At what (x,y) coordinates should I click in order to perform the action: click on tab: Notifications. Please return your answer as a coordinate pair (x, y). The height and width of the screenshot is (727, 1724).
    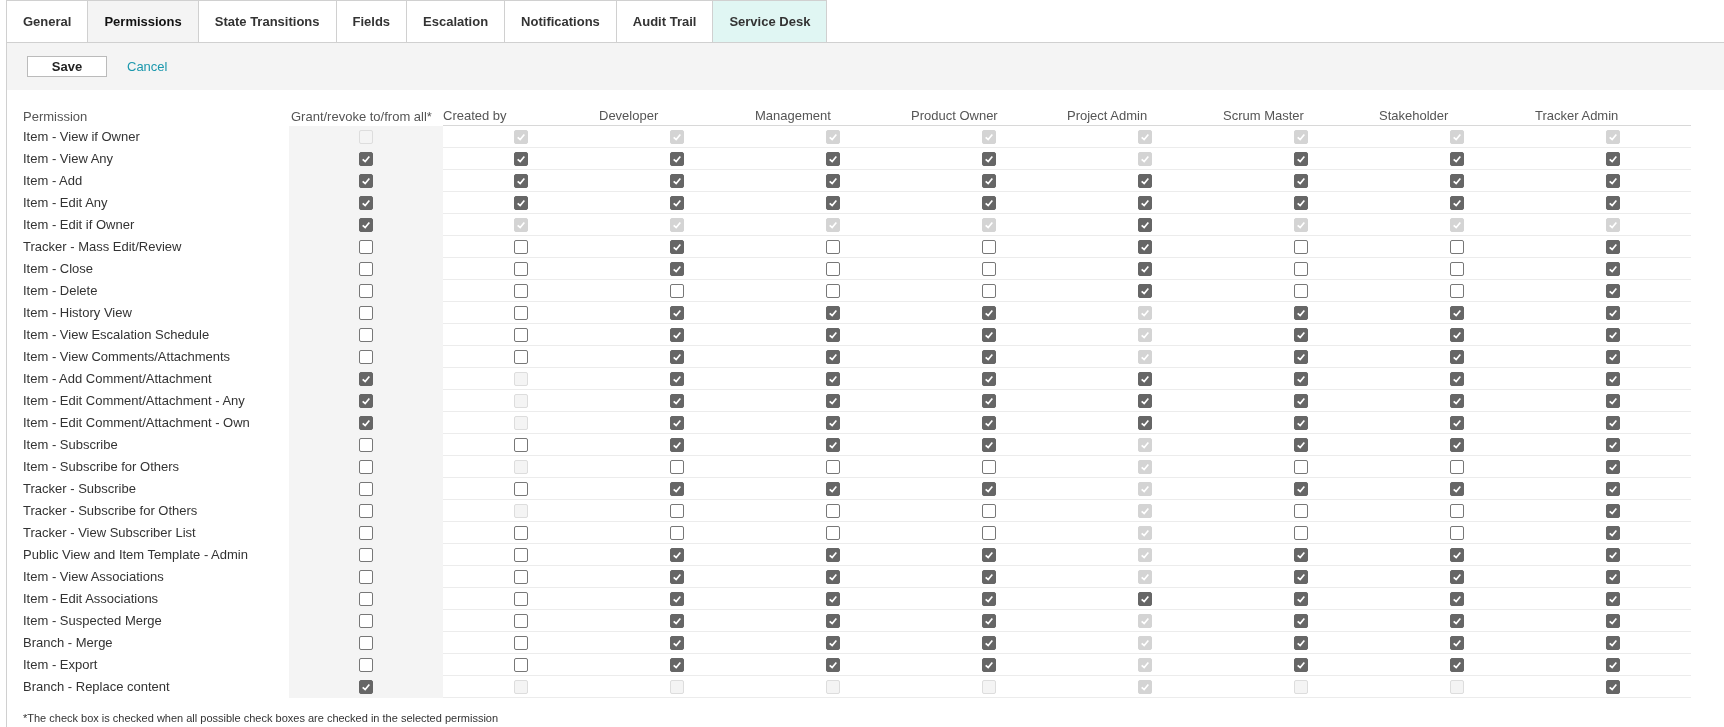
    Looking at the image, I should click on (561, 21).